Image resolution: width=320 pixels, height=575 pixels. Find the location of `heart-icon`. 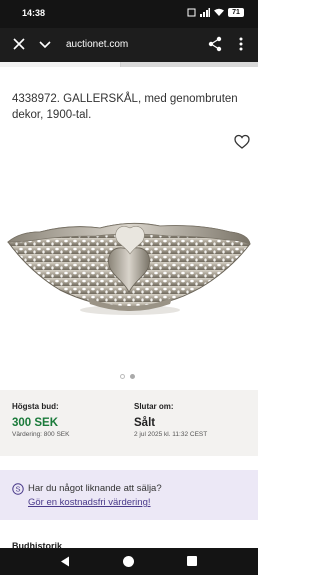

heart-icon is located at coordinates (242, 142).